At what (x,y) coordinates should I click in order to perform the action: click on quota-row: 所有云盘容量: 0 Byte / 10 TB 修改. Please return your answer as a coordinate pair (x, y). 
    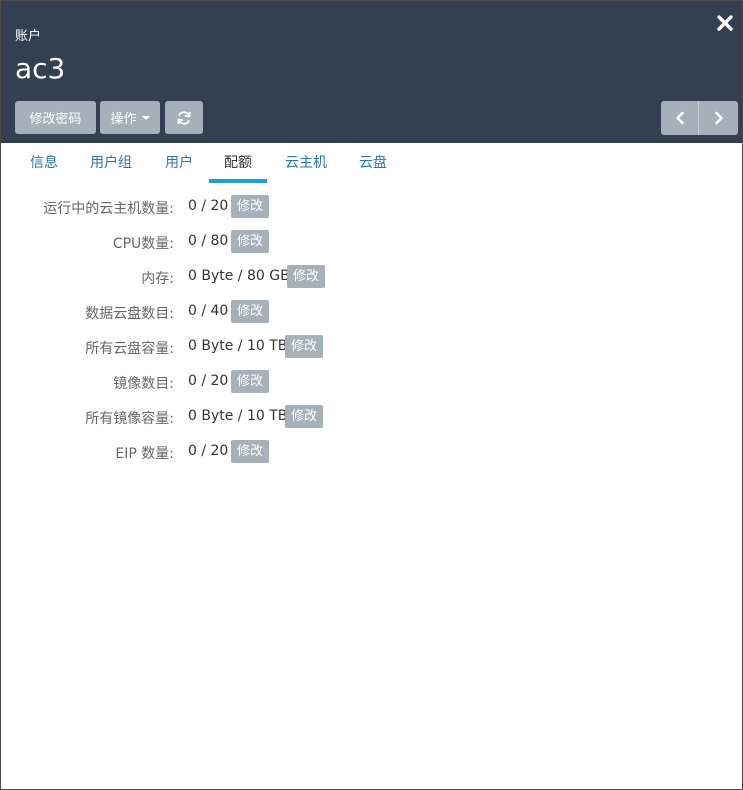
    Looking at the image, I should click on (371, 347).